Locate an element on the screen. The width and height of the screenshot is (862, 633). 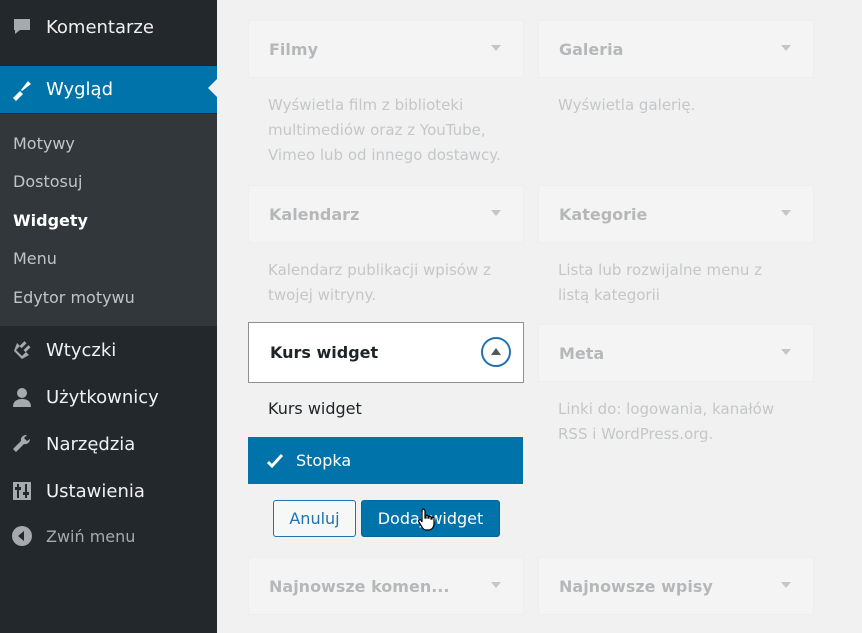
menu-item-plugins: Wtyczki is located at coordinates (108, 350).